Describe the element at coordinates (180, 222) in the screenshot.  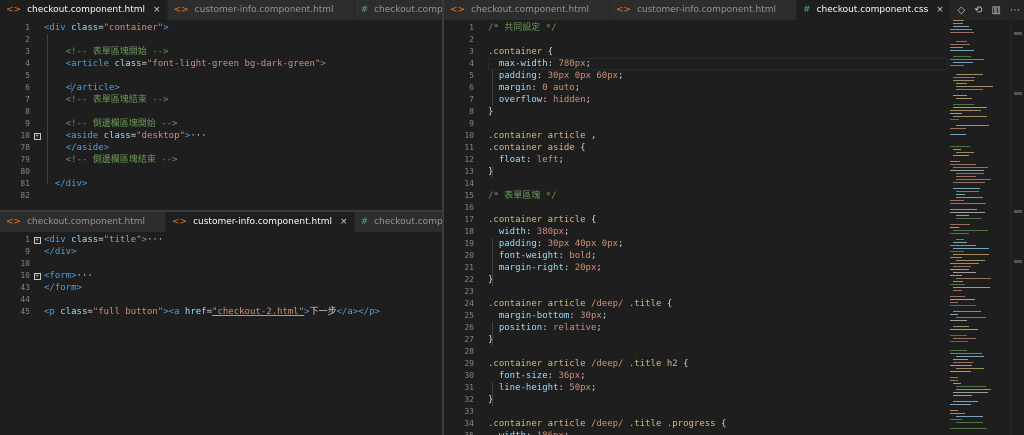
I see `html-file-icon: <>` at that location.